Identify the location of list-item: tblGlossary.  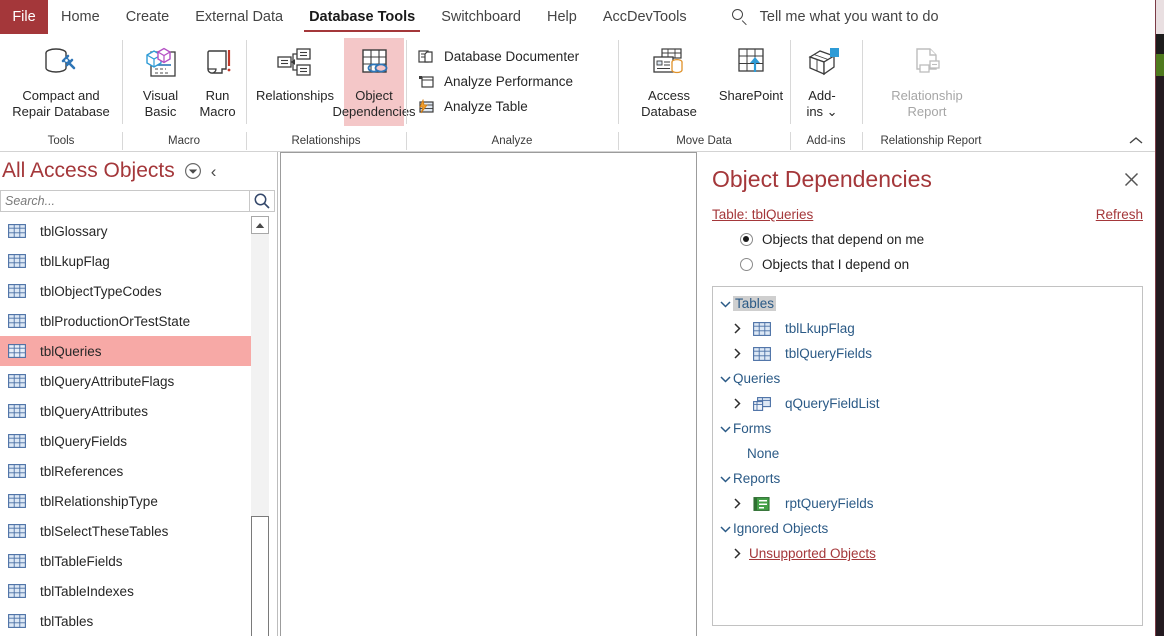
(126, 231).